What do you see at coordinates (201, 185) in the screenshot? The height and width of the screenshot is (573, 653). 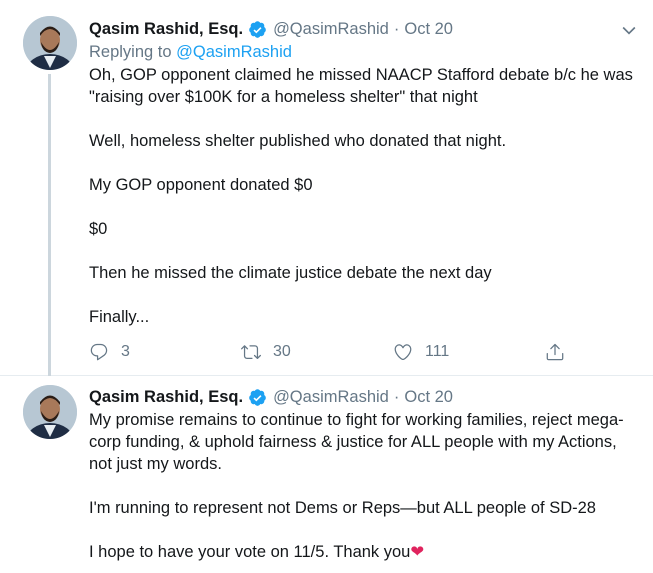 I see `tweet-paragraph: My GOP opponent donated $0` at bounding box center [201, 185].